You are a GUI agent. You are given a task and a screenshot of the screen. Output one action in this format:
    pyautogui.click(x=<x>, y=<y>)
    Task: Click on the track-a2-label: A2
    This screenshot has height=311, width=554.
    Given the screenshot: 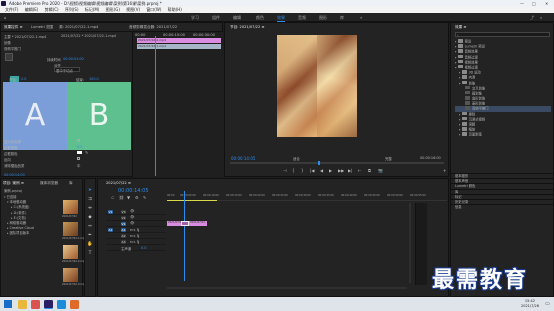 What is the action you would take?
    pyautogui.click(x=123, y=236)
    